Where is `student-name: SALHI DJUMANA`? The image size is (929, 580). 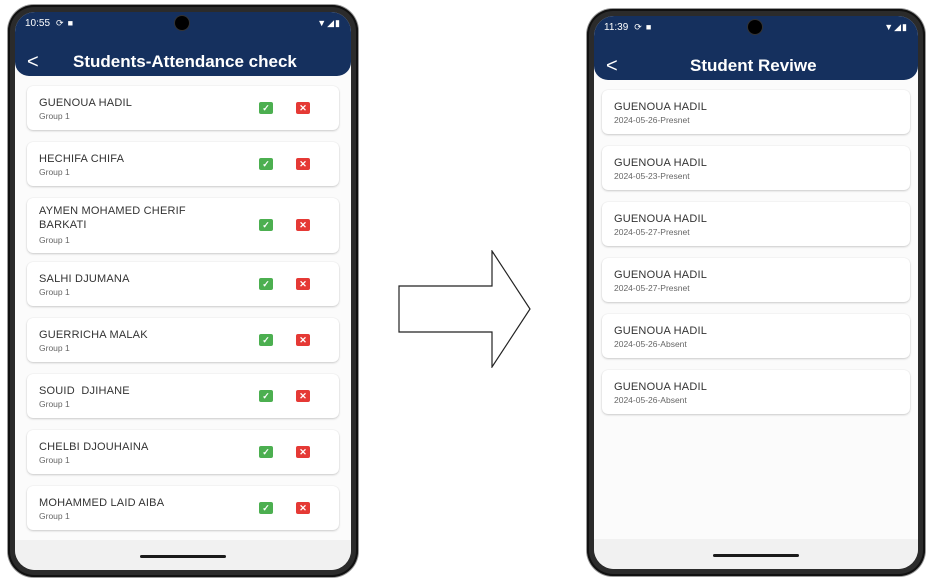
student-name: SALHI DJUMANA is located at coordinates (84, 279).